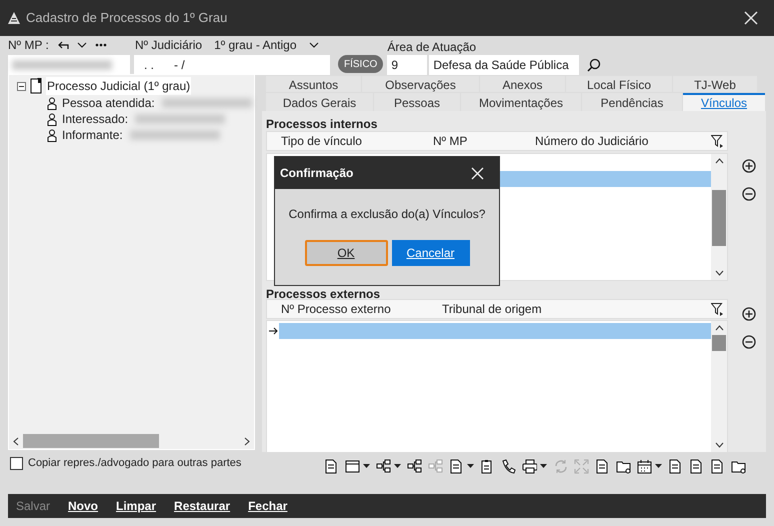 This screenshot has height=526, width=774. I want to click on dialog-title: Confirmação, so click(317, 173).